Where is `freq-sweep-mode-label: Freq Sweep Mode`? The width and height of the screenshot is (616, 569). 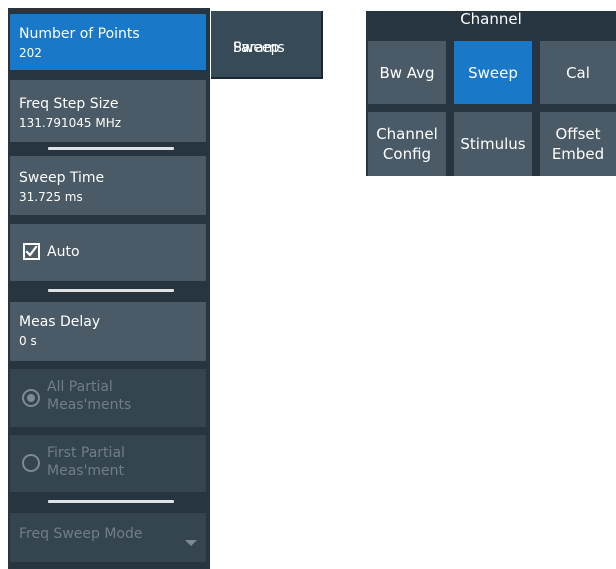
freq-sweep-mode-label: Freq Sweep Mode is located at coordinates (81, 534).